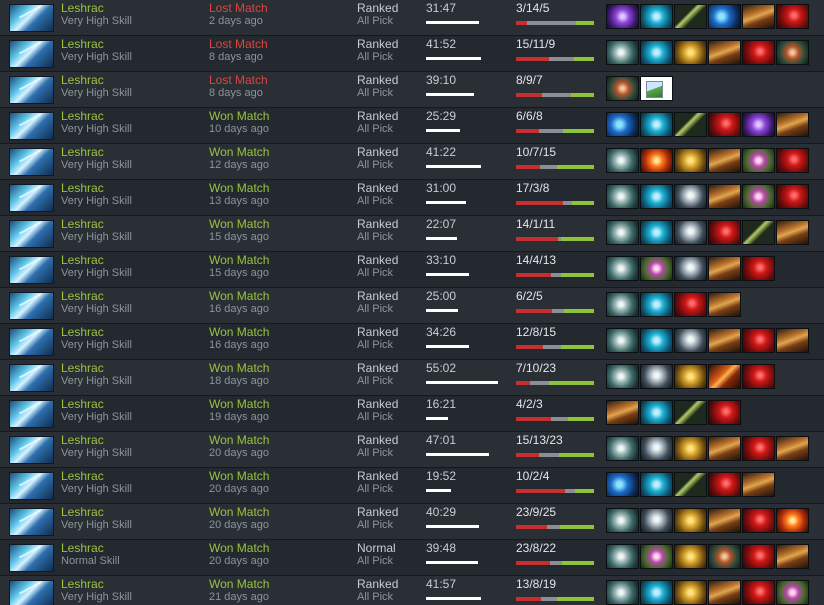  Describe the element at coordinates (656, 160) in the screenshot. I see `fire-icon` at that location.